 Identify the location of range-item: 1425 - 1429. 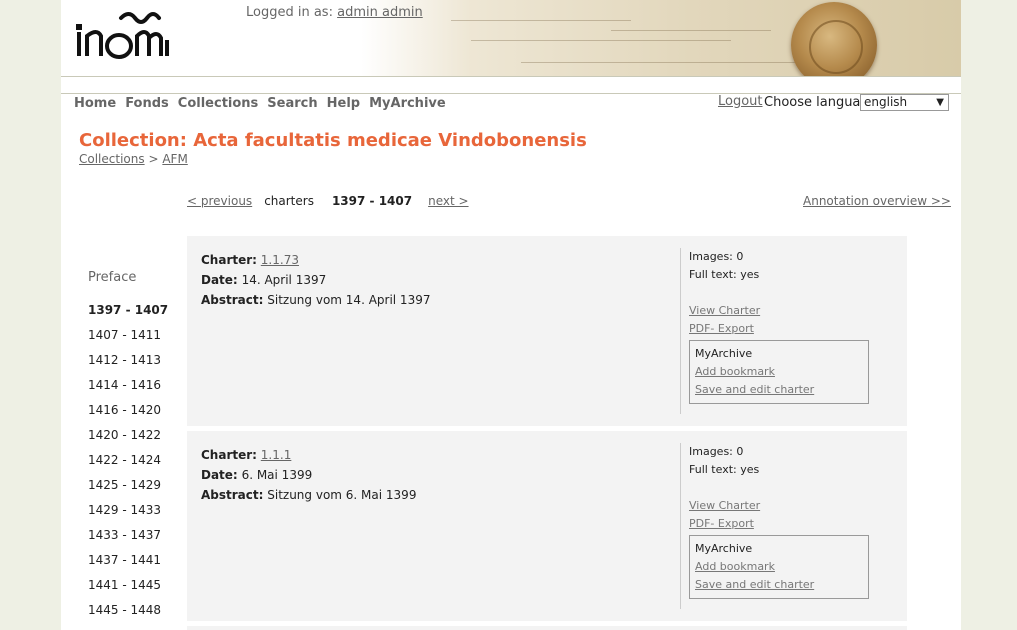
(133, 490).